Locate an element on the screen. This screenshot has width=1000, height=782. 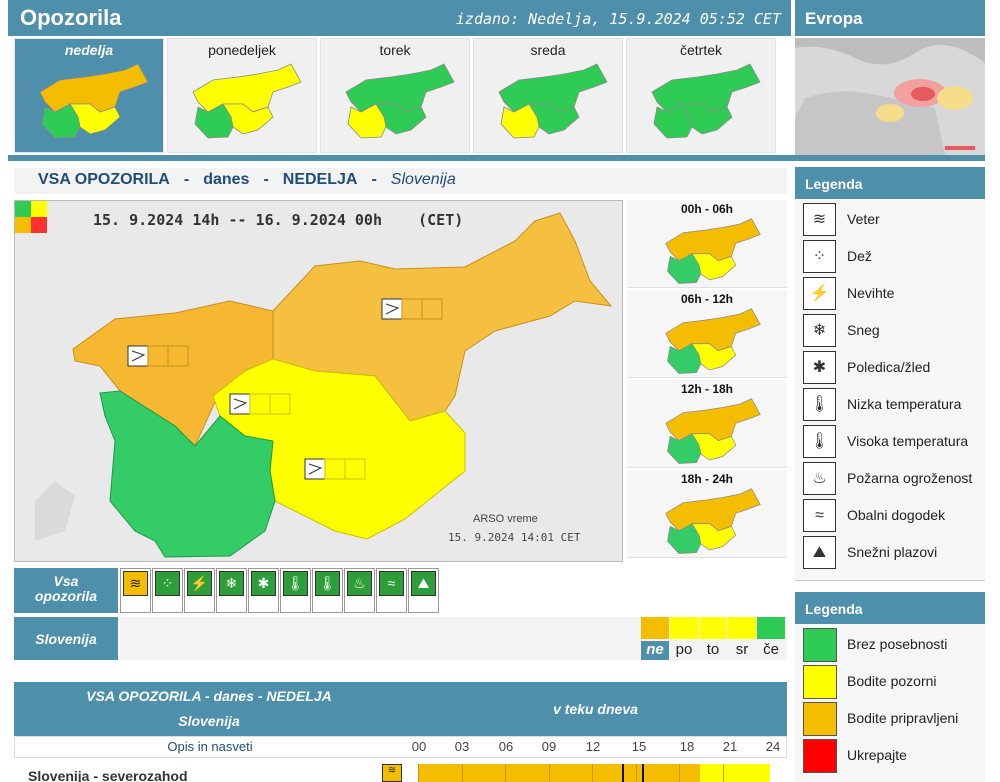
filter-nevihte-button: ⚡ is located at coordinates (199, 590).